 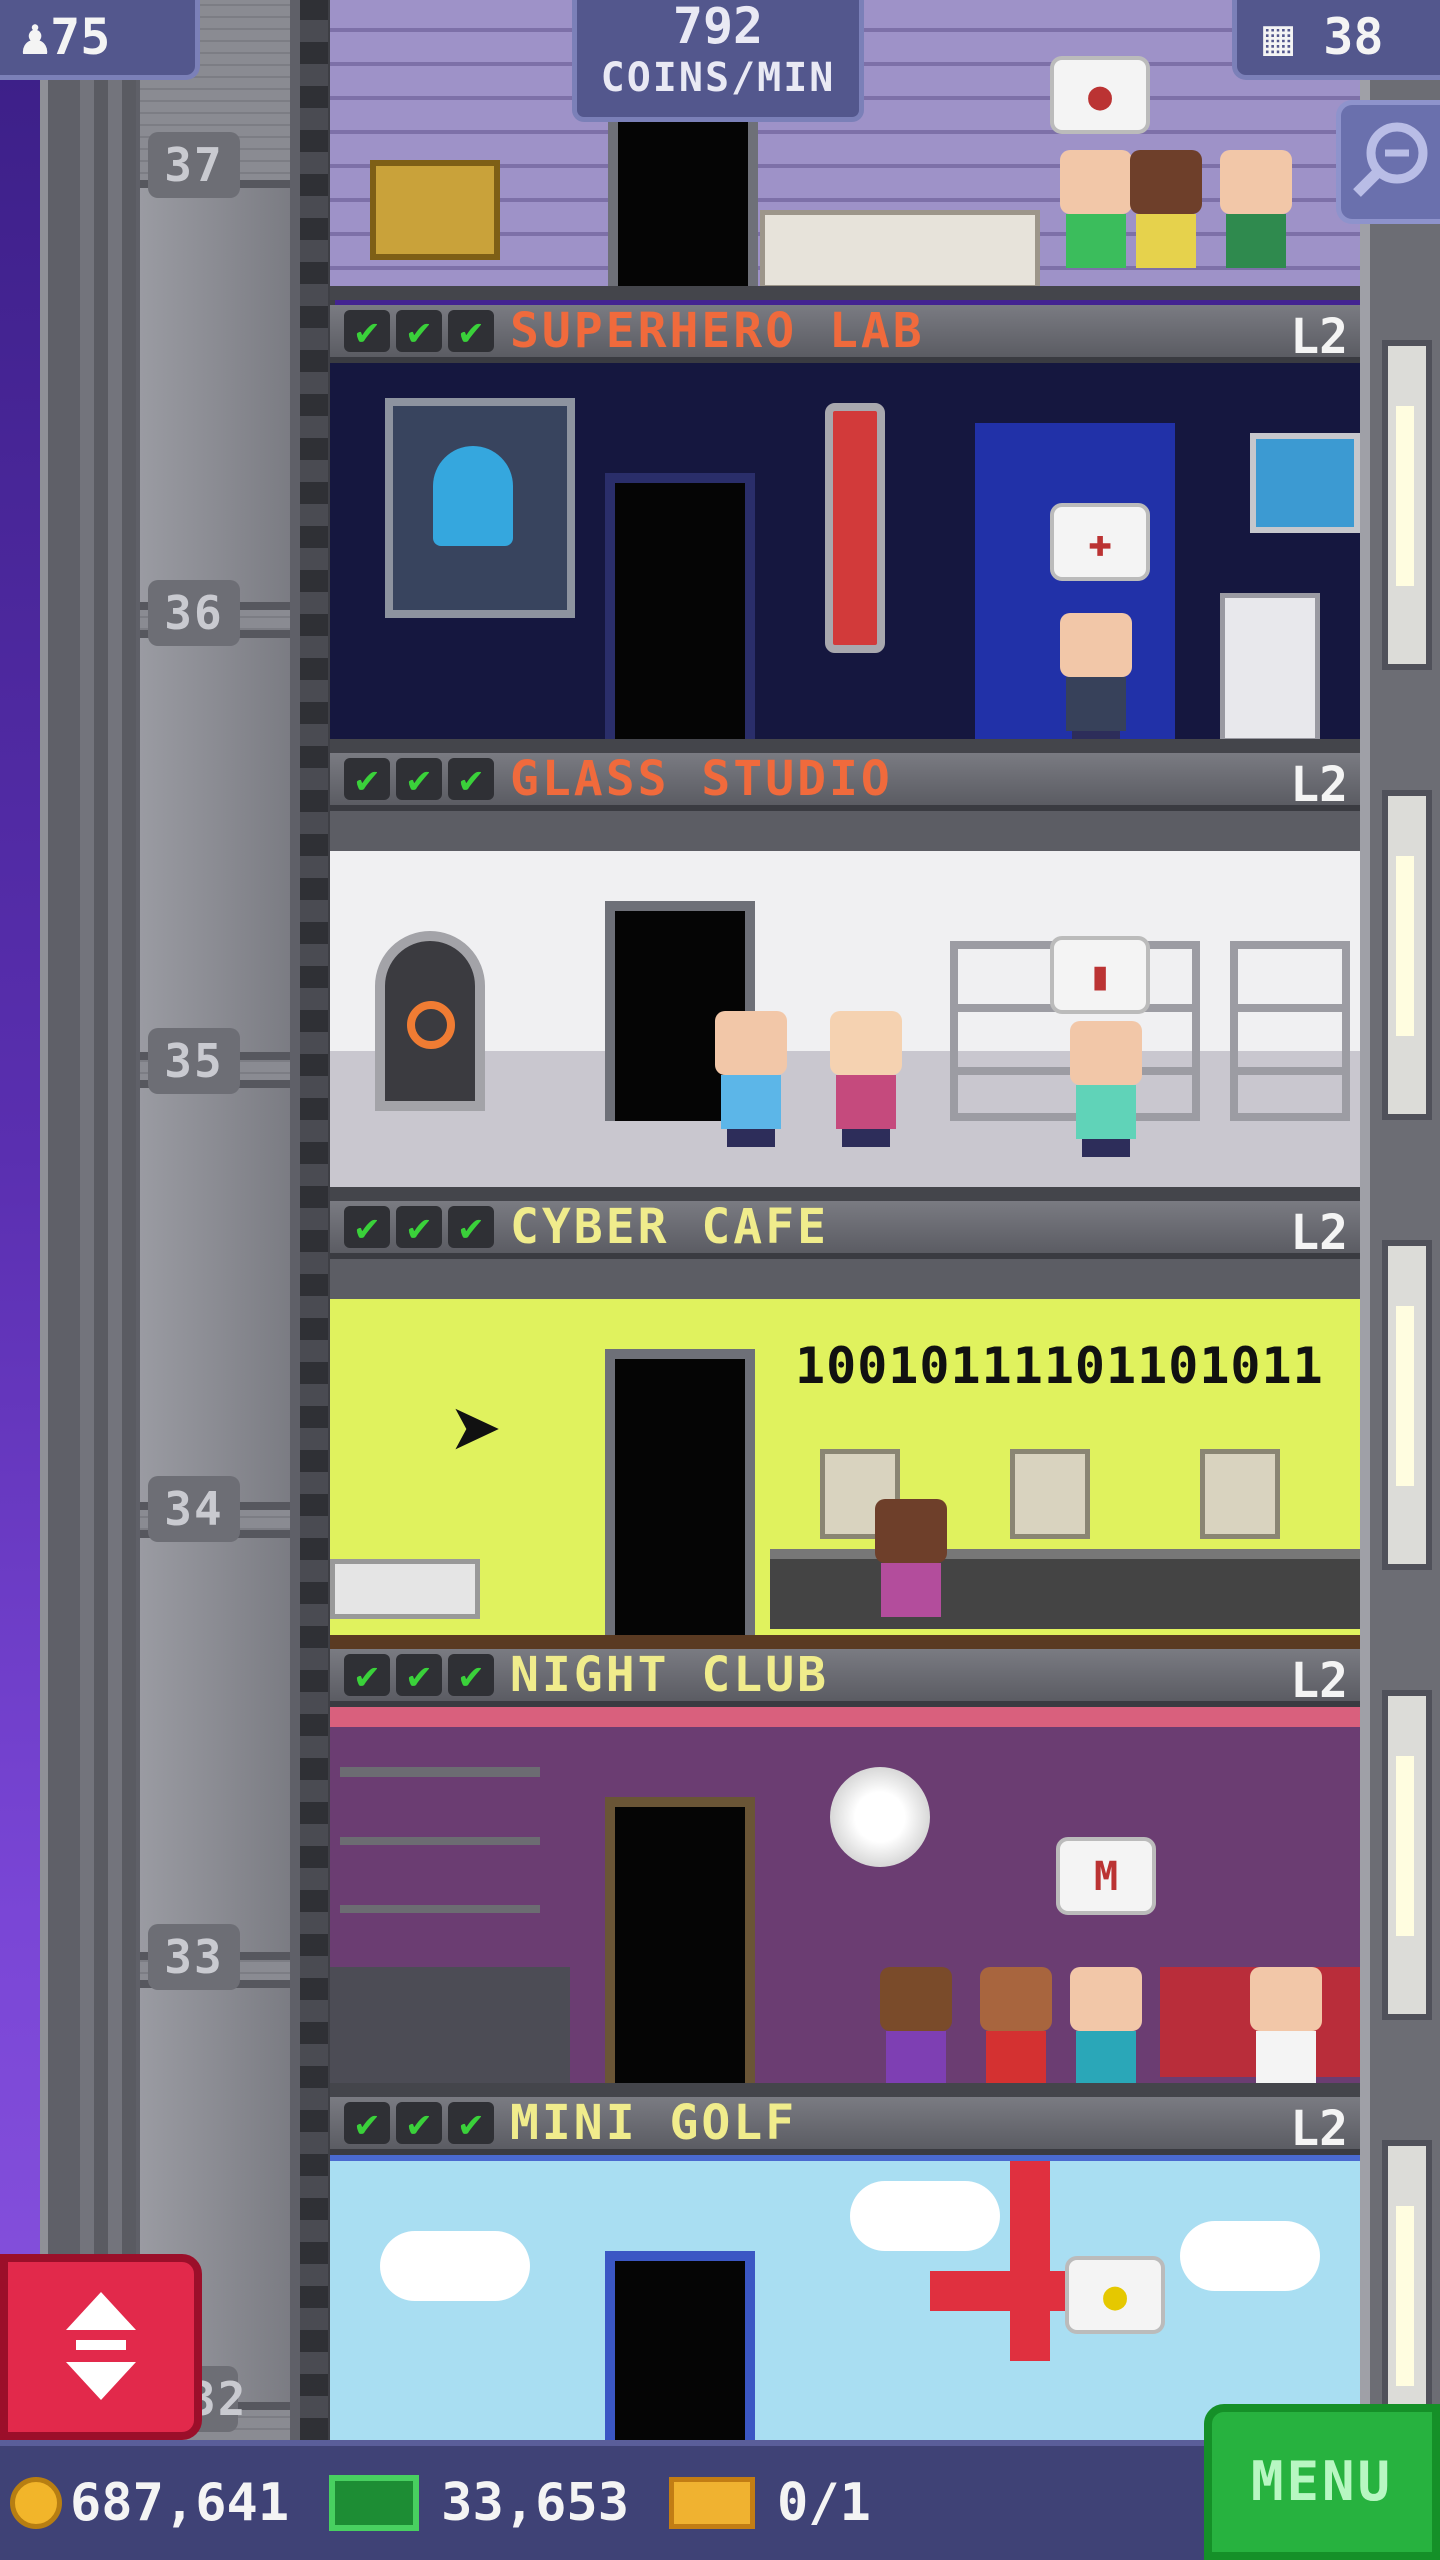 I want to click on golden-ticket-icon, so click(x=712, y=2503).